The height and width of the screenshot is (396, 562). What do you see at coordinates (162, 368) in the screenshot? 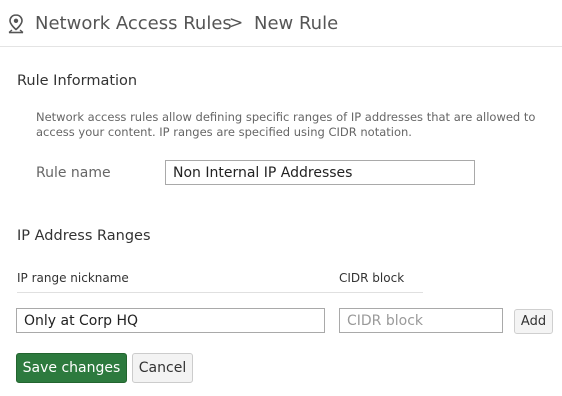
I see `cancel-button: Cancel` at bounding box center [162, 368].